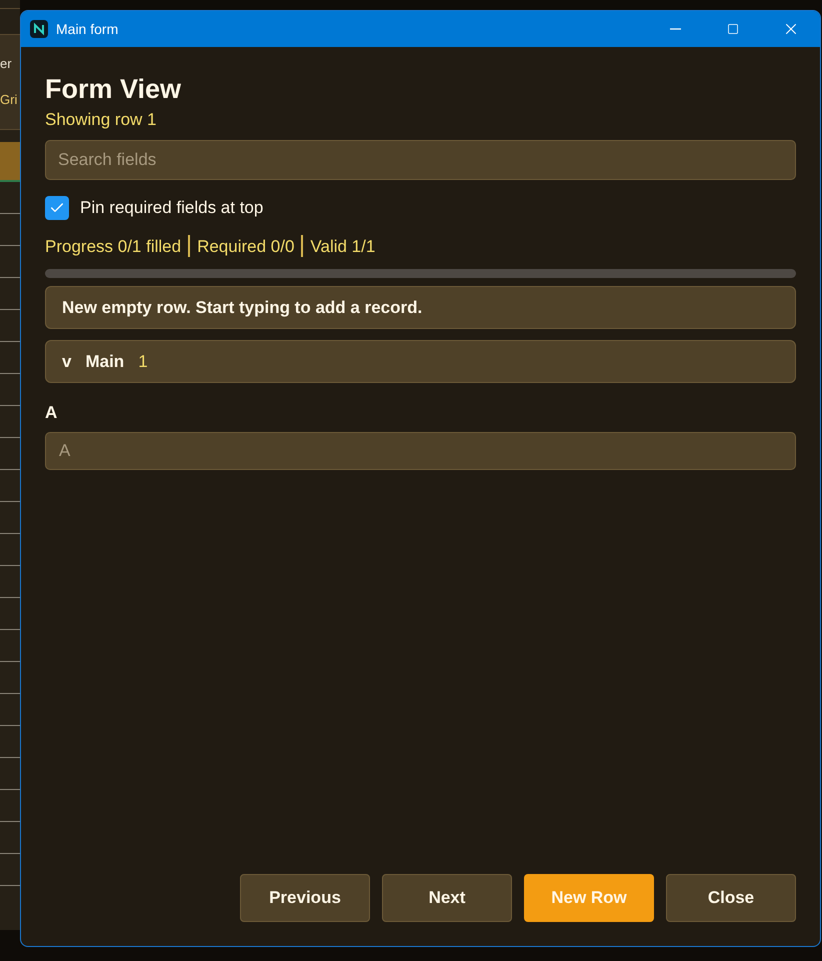 The height and width of the screenshot is (961, 822). Describe the element at coordinates (39, 29) in the screenshot. I see `app-logo-icon` at that location.